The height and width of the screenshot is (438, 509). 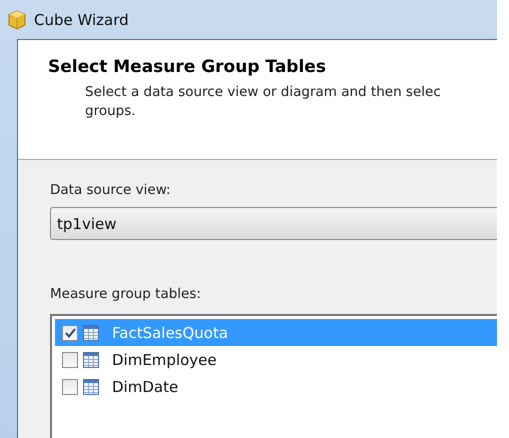 What do you see at coordinates (273, 223) in the screenshot?
I see `dropdown: tp1view` at bounding box center [273, 223].